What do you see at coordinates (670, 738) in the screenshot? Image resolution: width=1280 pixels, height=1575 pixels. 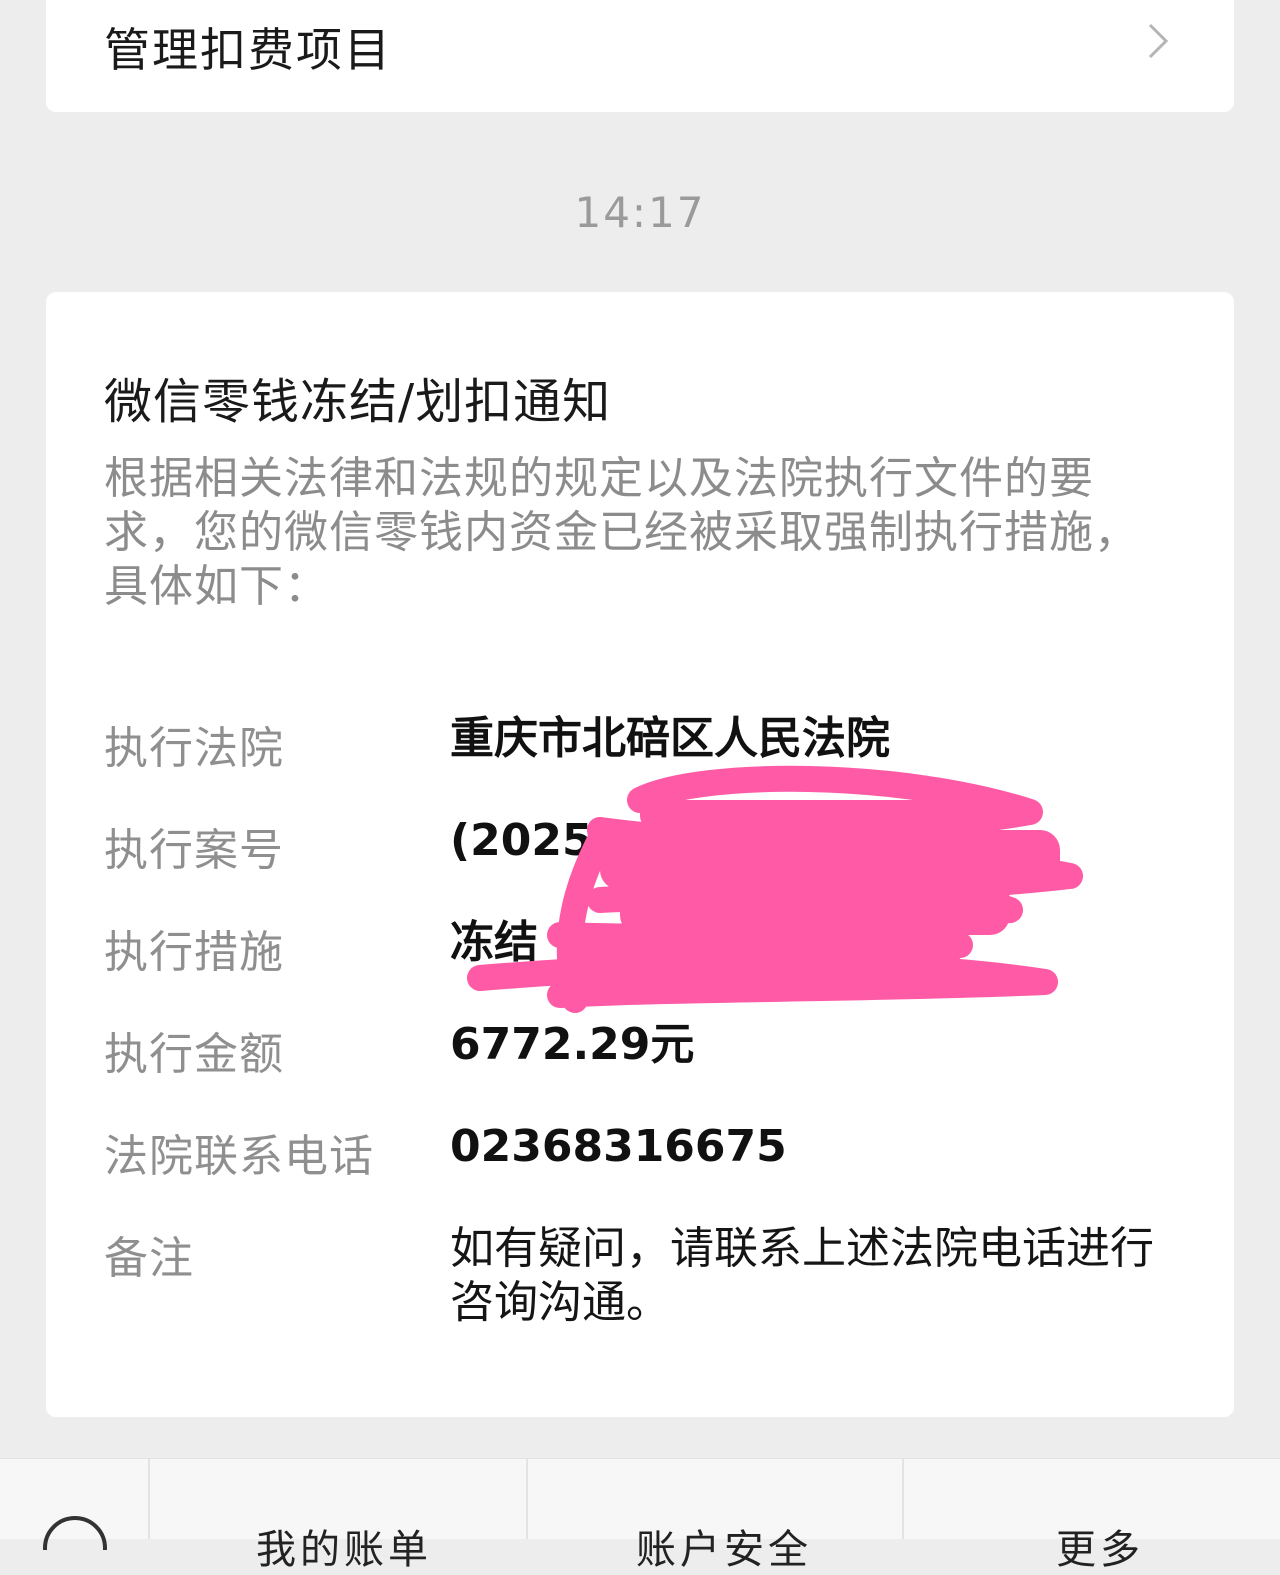 I see `court-value: 重庆市北碚区人民法院` at bounding box center [670, 738].